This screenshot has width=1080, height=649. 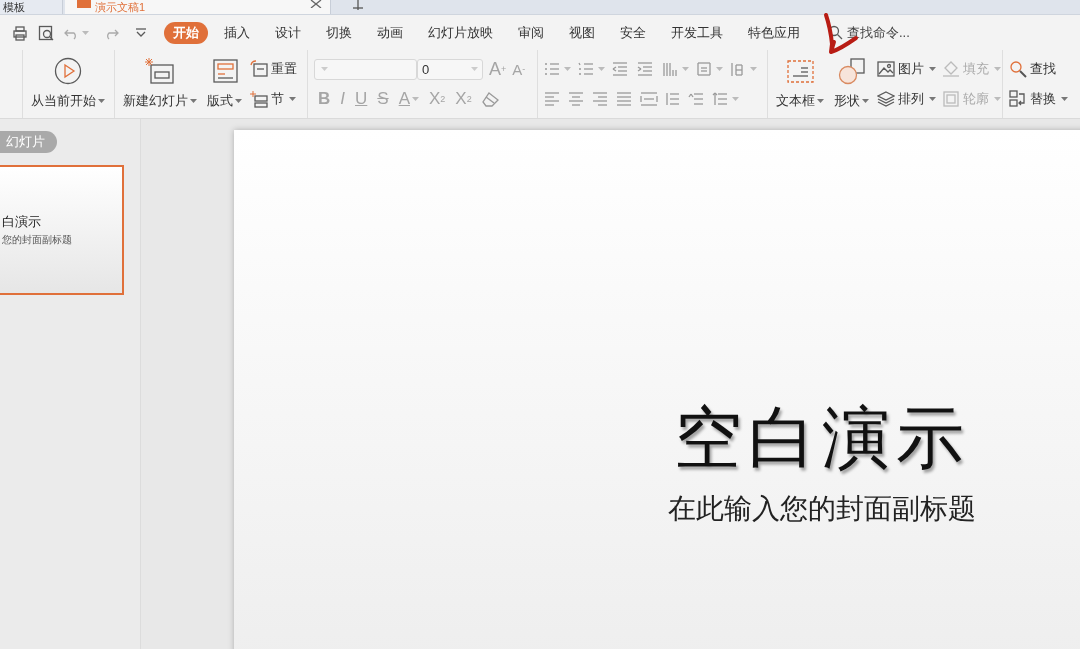 I want to click on menu-tab: 设计, so click(x=288, y=32).